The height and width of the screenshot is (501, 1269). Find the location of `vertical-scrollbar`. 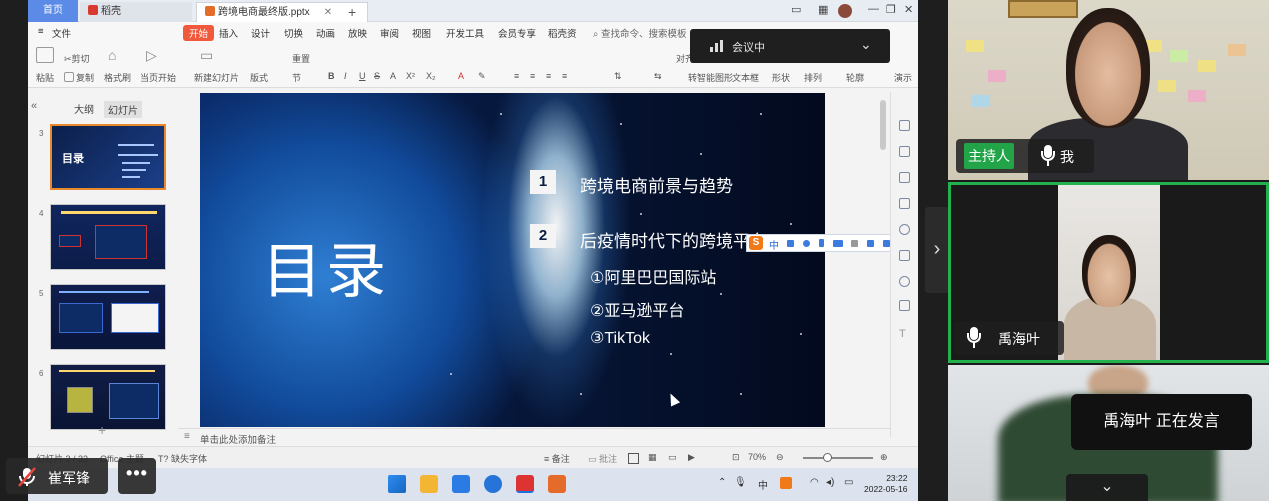

vertical-scrollbar is located at coordinates (883, 125).